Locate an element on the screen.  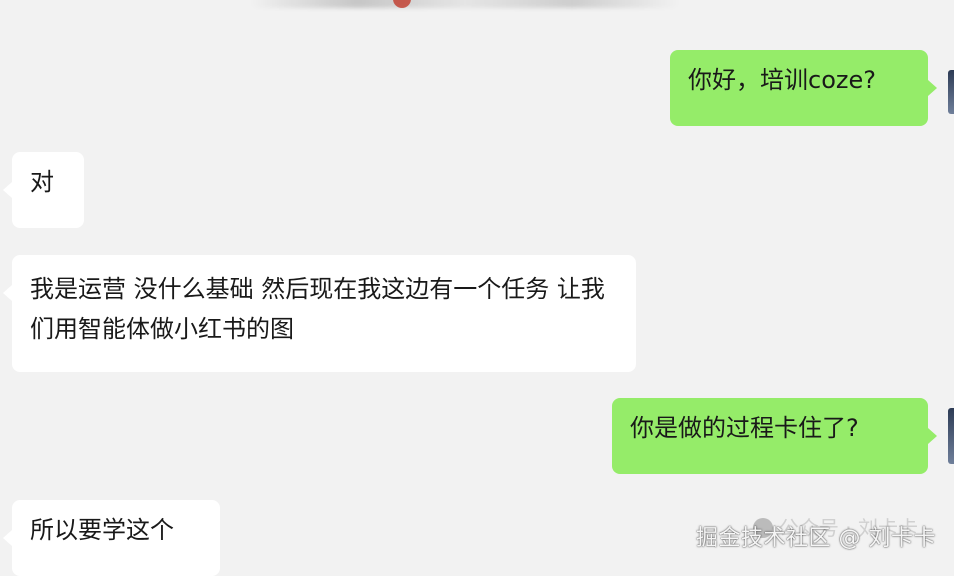
message-text: 你是做的过程卡住了? is located at coordinates (744, 428).